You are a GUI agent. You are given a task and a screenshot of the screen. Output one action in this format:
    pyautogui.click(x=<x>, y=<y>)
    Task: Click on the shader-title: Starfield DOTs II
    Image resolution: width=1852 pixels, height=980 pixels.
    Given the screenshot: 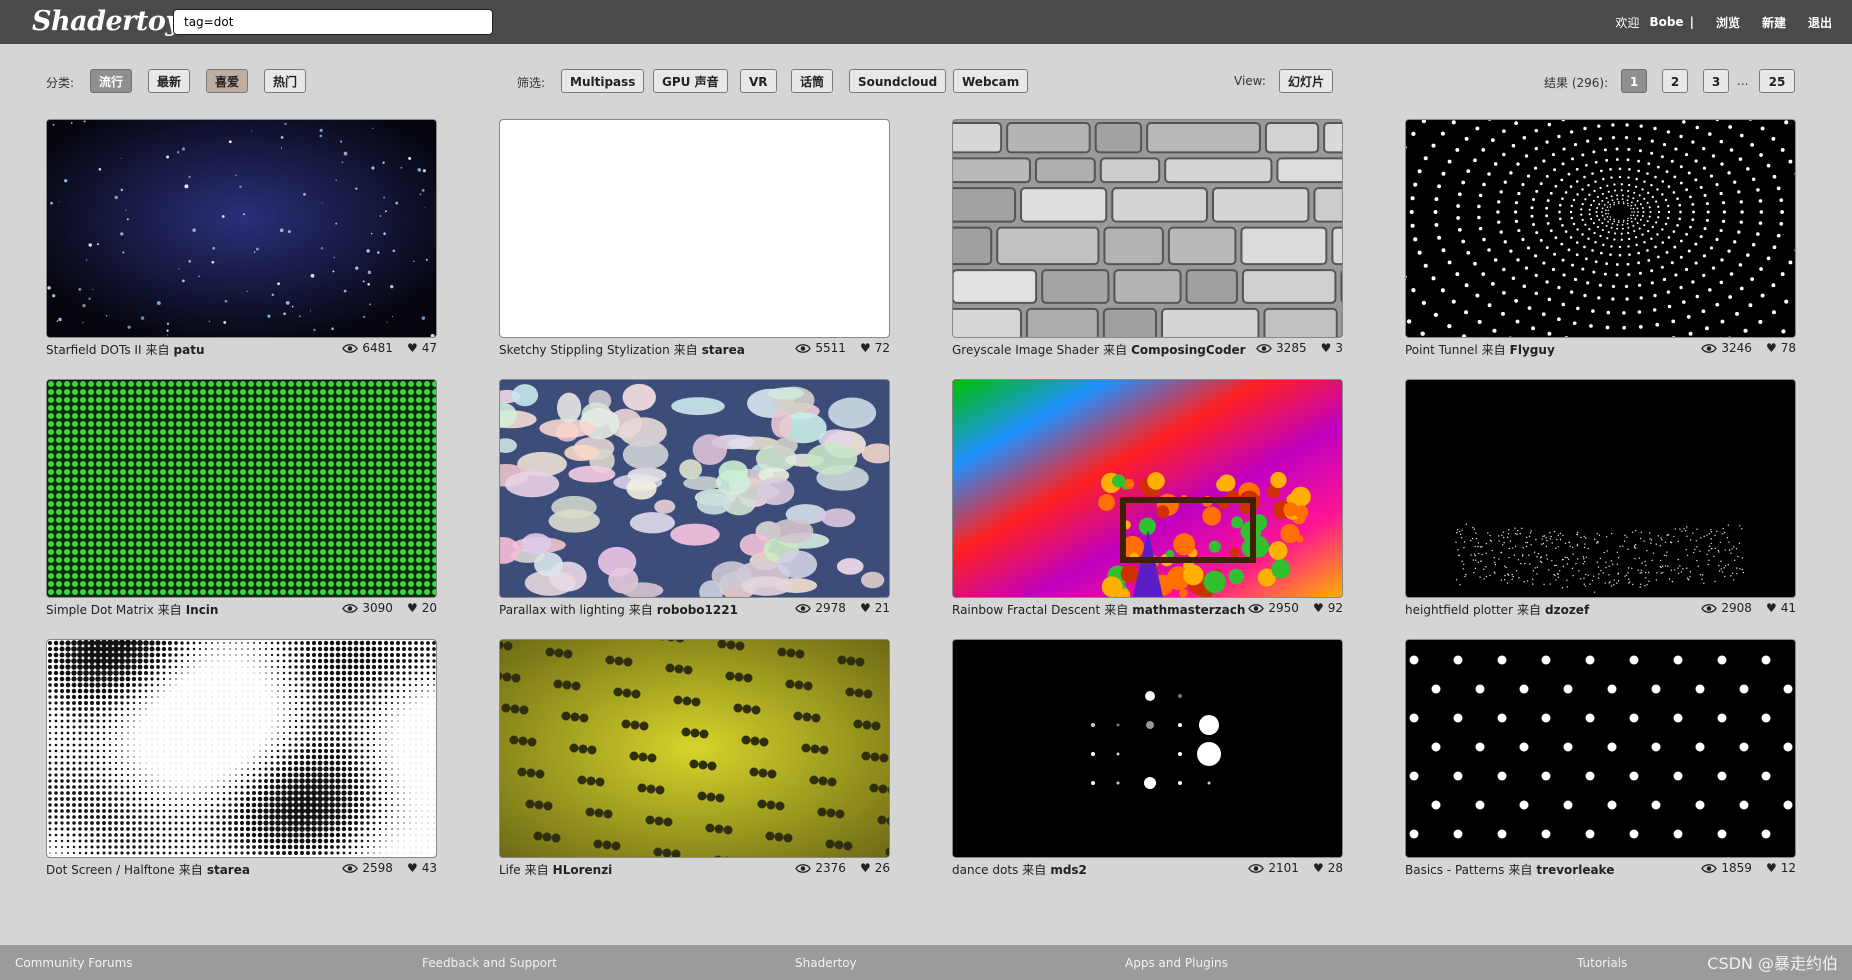 What is the action you would take?
    pyautogui.click(x=94, y=350)
    